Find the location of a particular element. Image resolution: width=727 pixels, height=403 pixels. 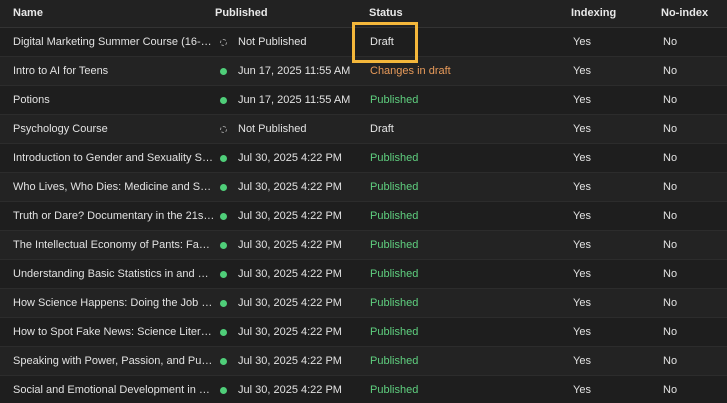

row-name: Potions is located at coordinates (114, 100).